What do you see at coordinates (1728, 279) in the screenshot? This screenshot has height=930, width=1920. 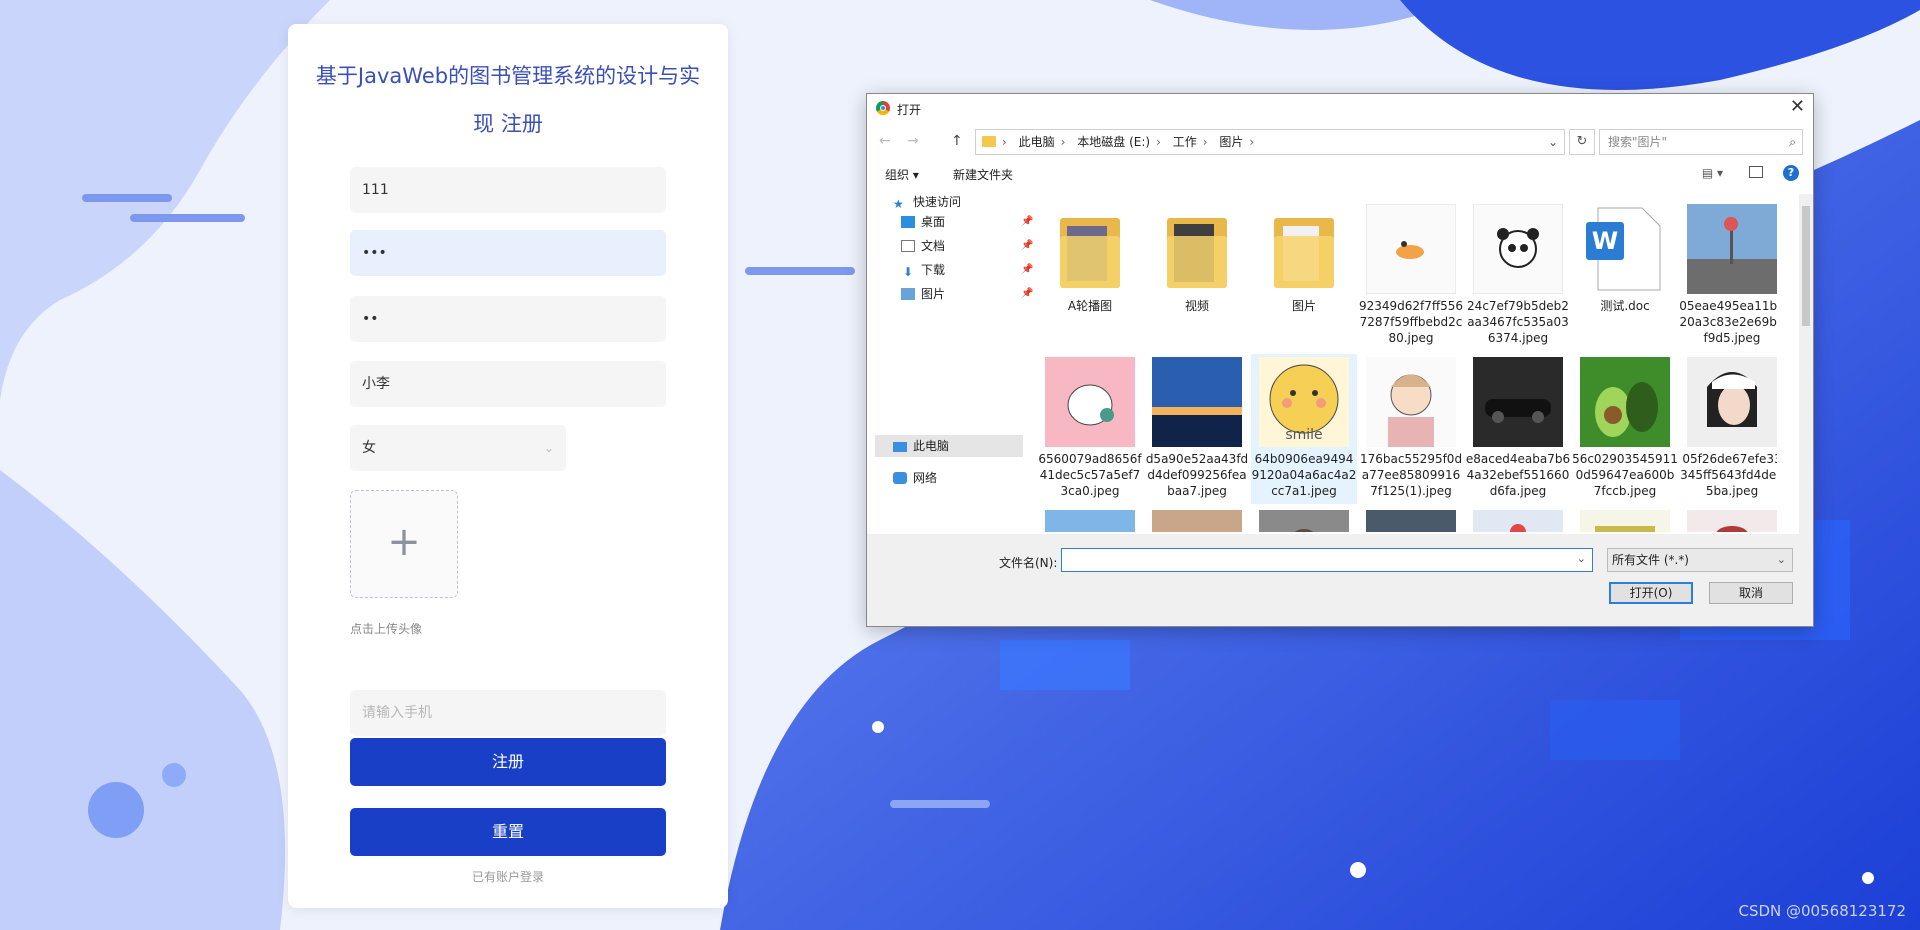 I see `file-tile: 05eae495ea11b420a3c83e2e69b2f9d5.jpeg` at bounding box center [1728, 279].